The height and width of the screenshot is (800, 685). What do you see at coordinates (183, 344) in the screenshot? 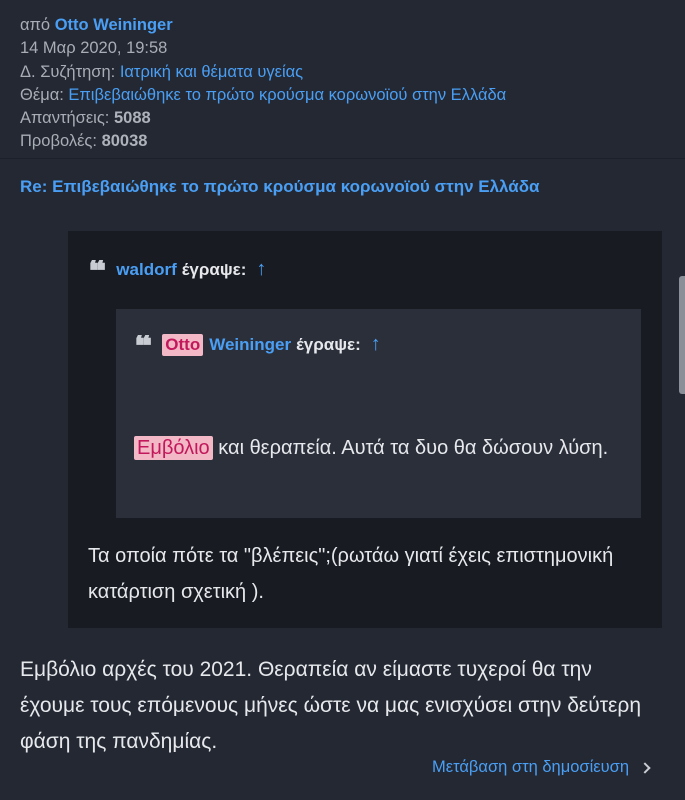
I see `inner-quote-user-first-highlight: Otto` at bounding box center [183, 344].